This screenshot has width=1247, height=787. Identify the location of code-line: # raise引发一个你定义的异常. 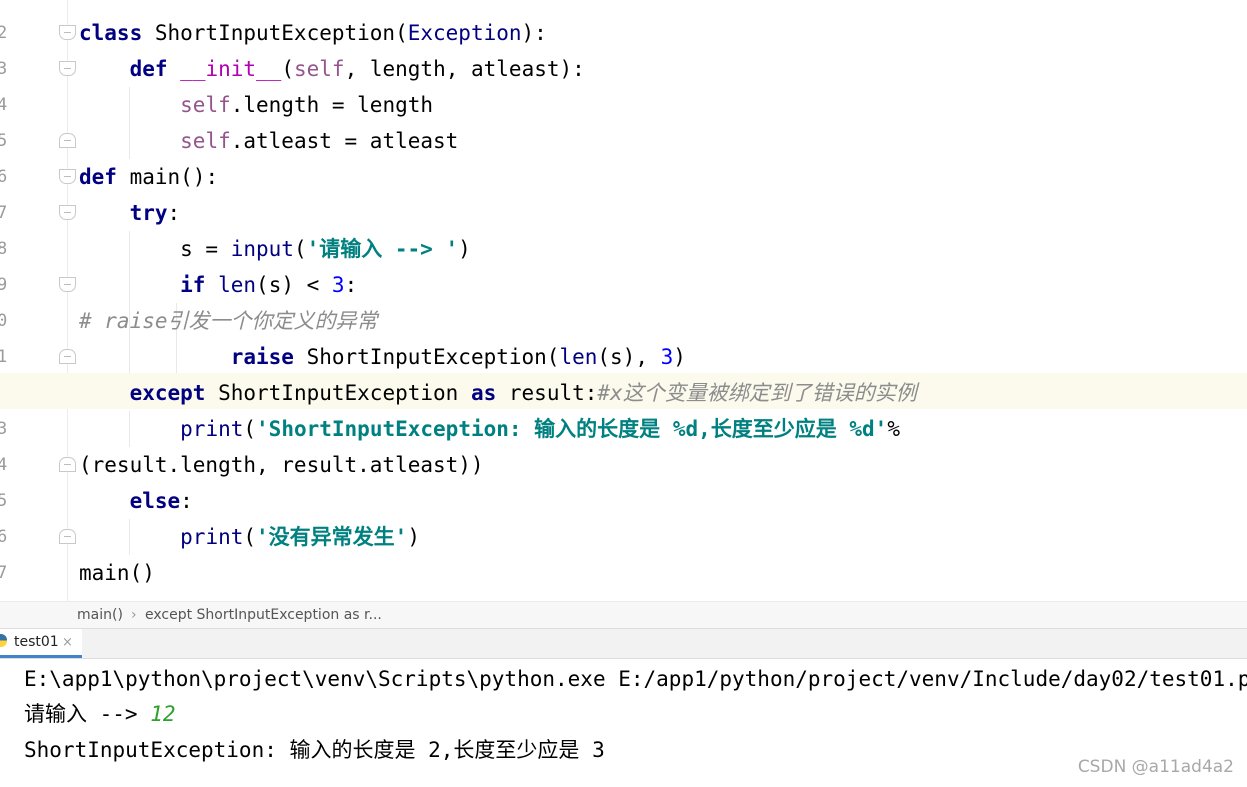
(228, 321).